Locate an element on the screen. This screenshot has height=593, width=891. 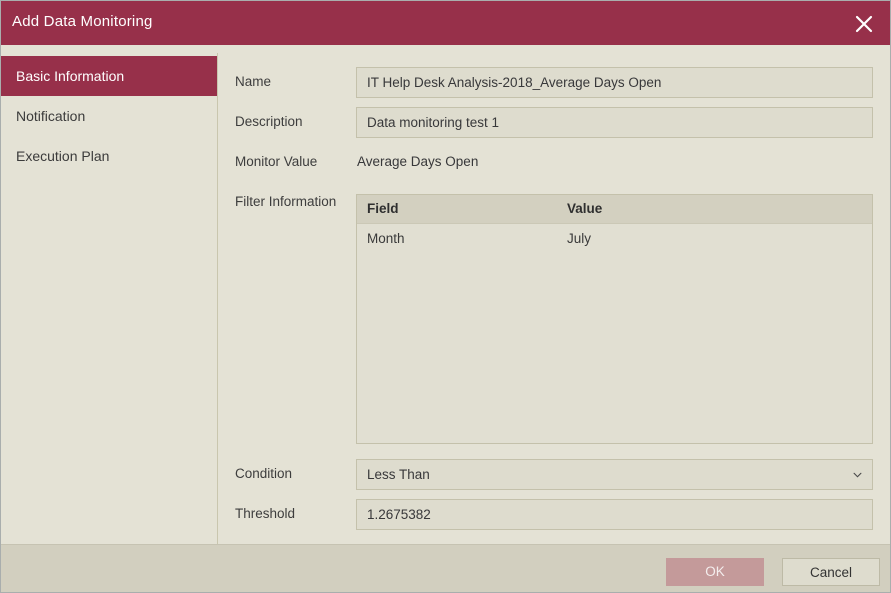
cancel-button: Cancel is located at coordinates (831, 572).